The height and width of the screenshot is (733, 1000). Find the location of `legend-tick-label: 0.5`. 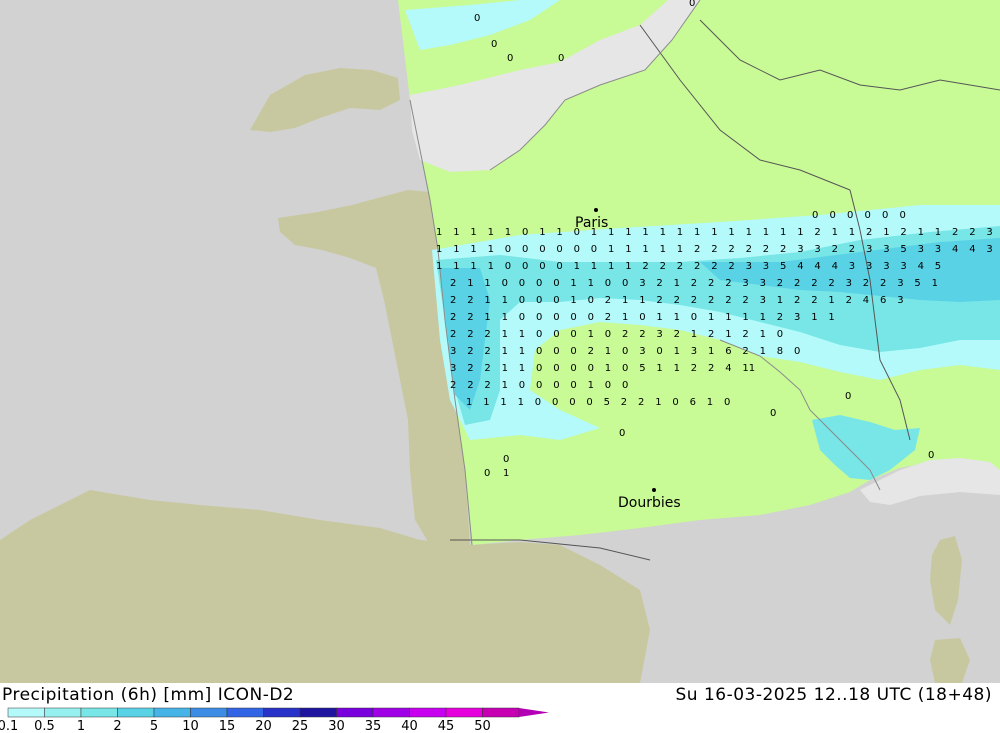

legend-tick-label: 0.5 is located at coordinates (44, 726).